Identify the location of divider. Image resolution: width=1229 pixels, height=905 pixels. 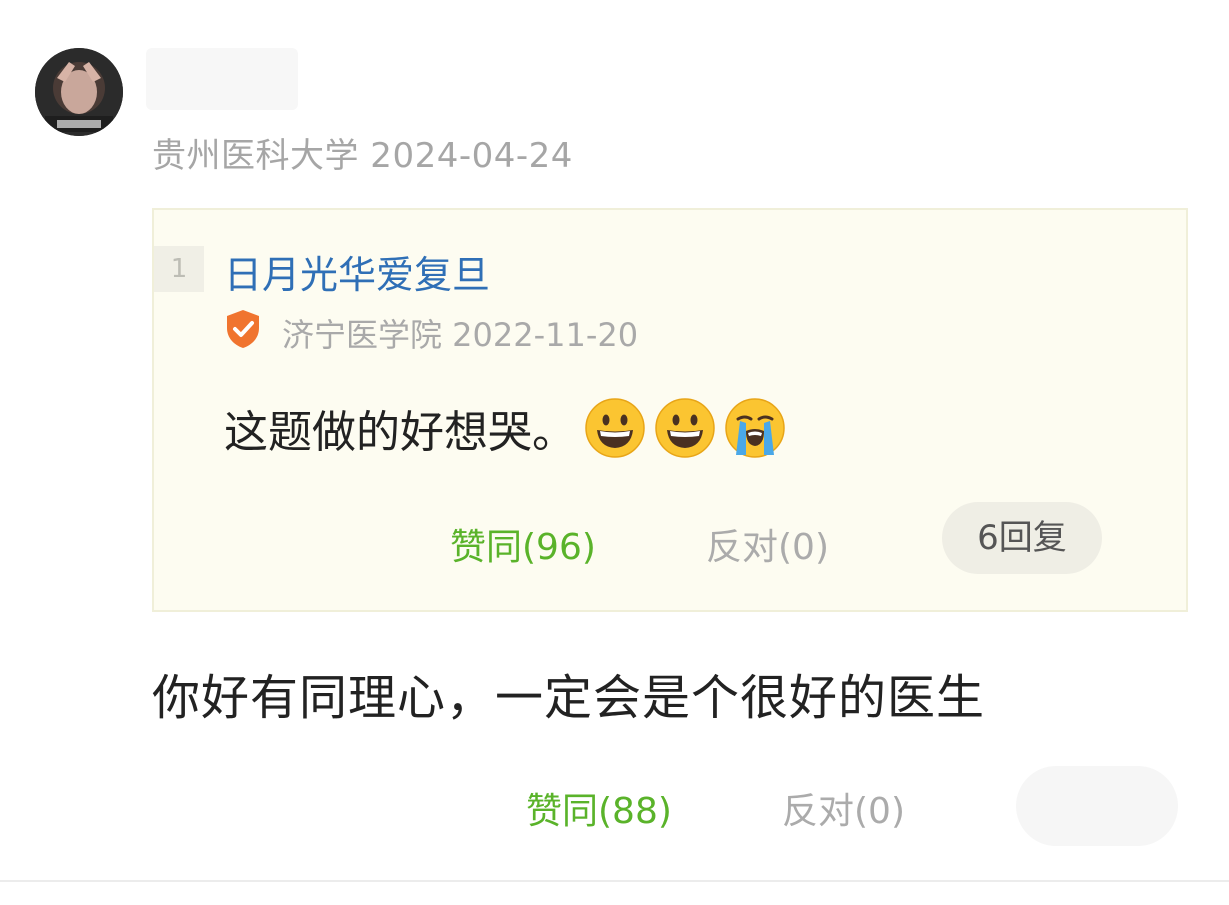
(614, 881).